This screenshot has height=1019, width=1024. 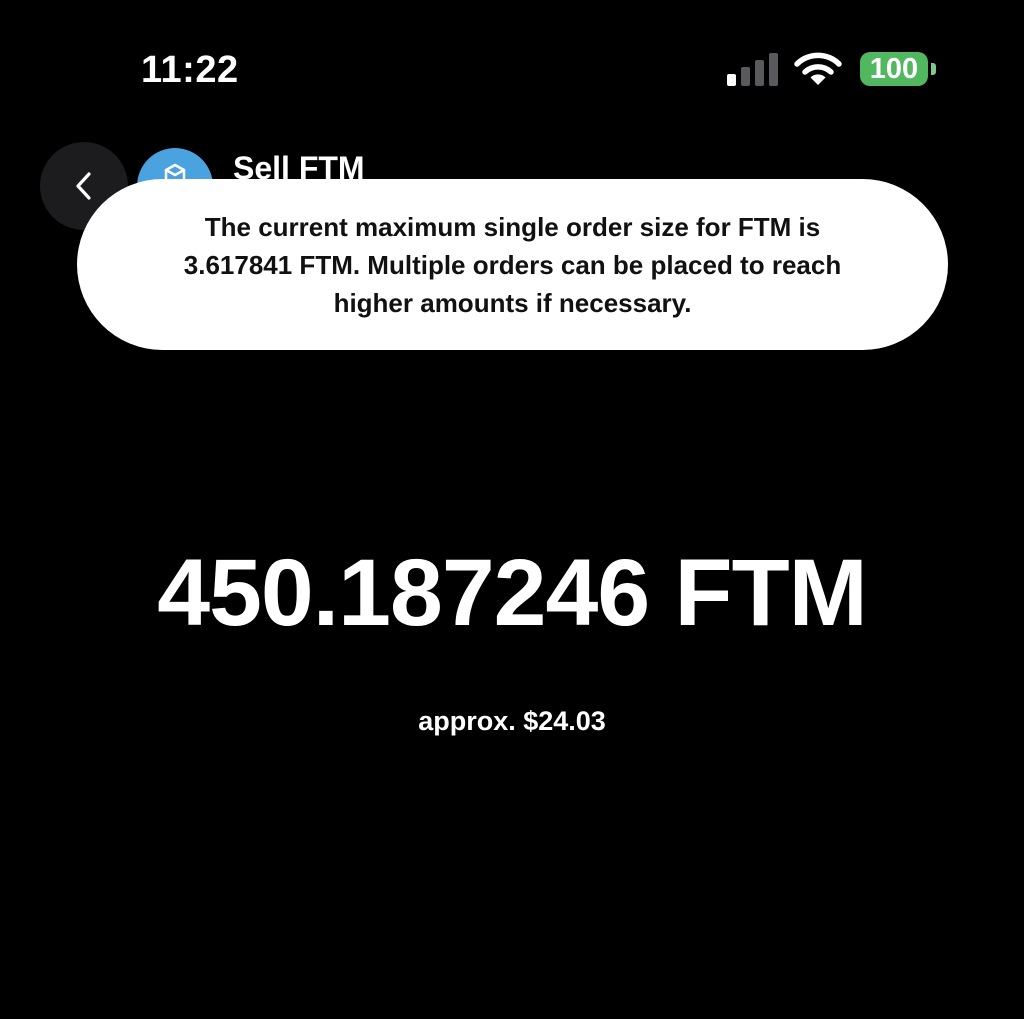 What do you see at coordinates (190, 70) in the screenshot?
I see `status-time: 11:22` at bounding box center [190, 70].